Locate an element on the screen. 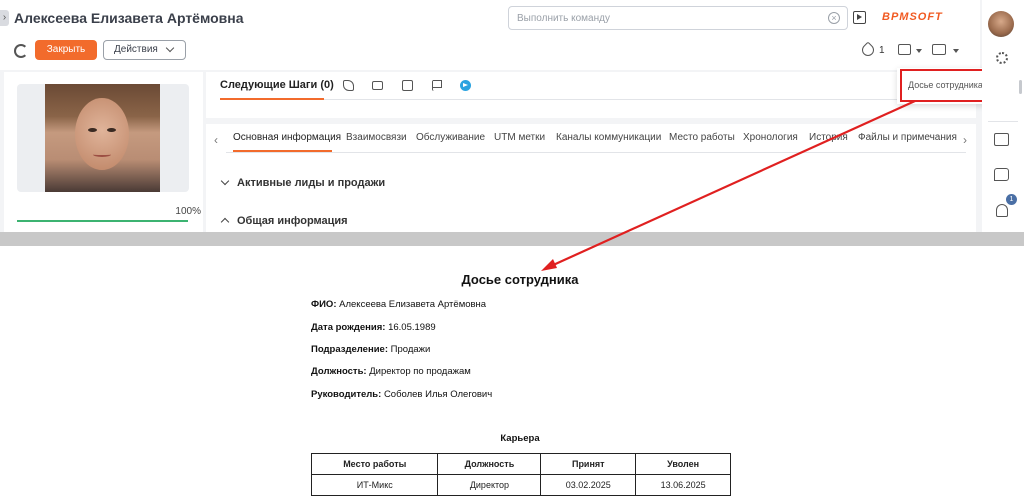 The width and height of the screenshot is (1024, 500). phone-icon is located at coordinates (348, 85).